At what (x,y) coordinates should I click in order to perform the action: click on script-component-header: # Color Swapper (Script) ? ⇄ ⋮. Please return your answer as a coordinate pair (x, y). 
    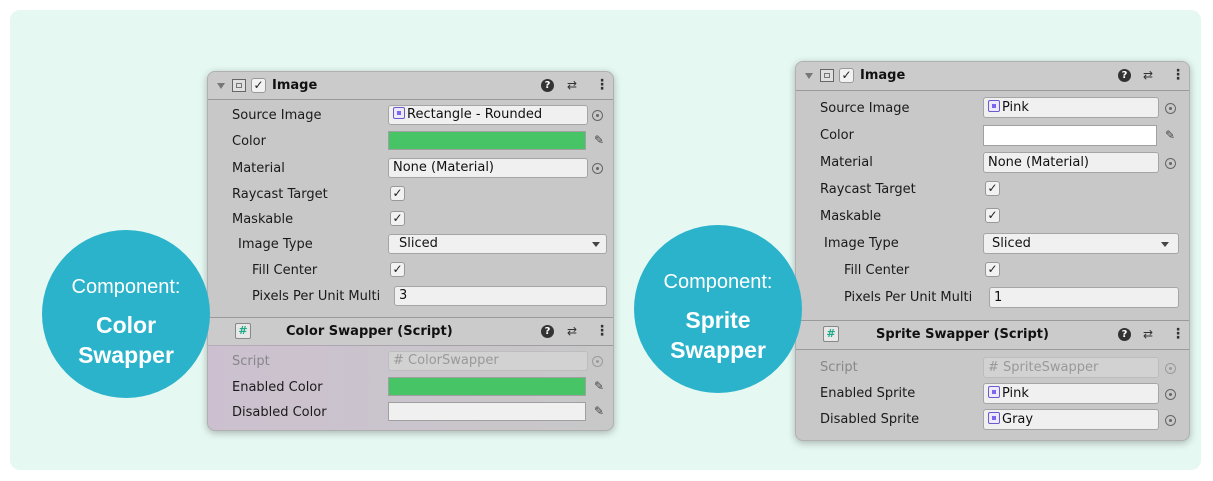
    Looking at the image, I should click on (410, 331).